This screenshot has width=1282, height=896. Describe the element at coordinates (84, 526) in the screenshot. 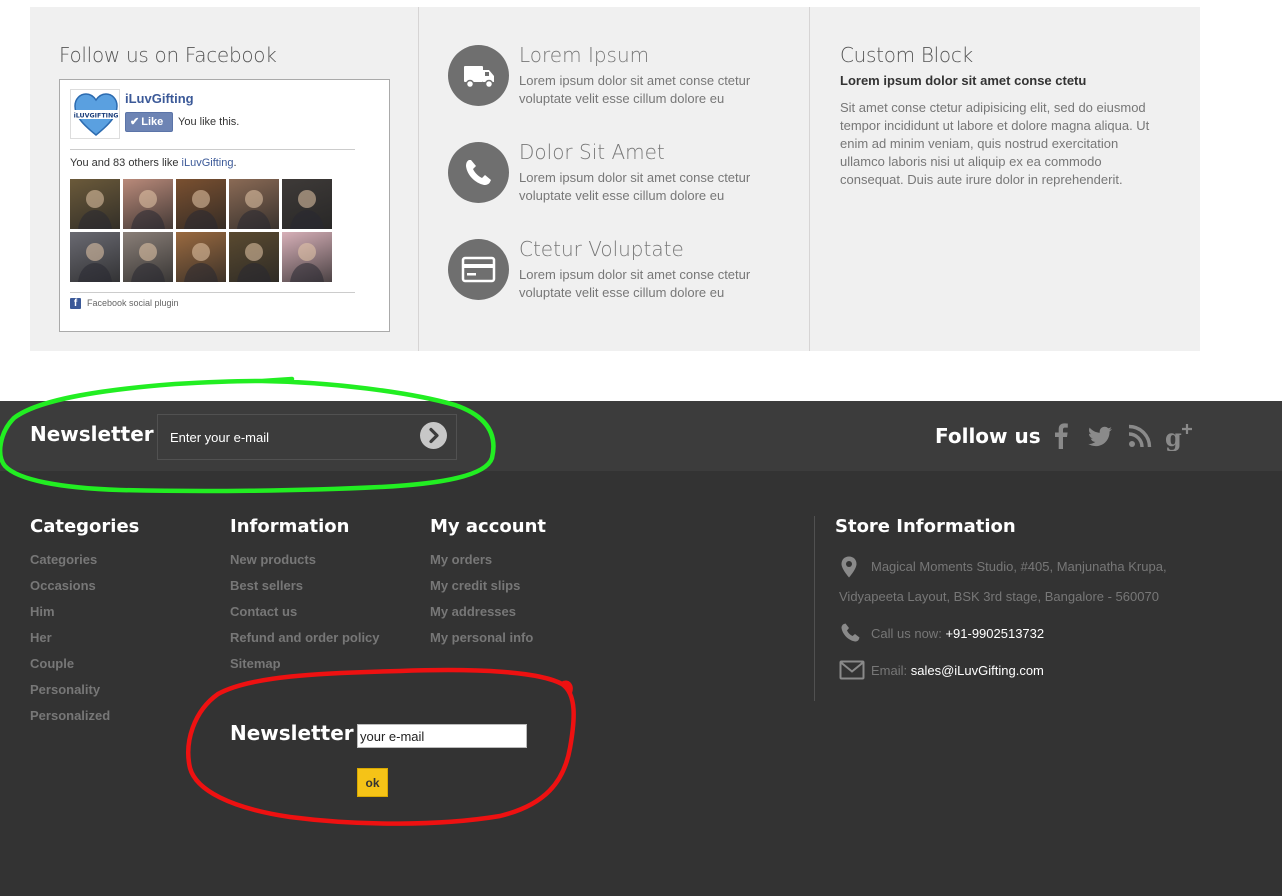

I see `categories-title: Categories` at that location.